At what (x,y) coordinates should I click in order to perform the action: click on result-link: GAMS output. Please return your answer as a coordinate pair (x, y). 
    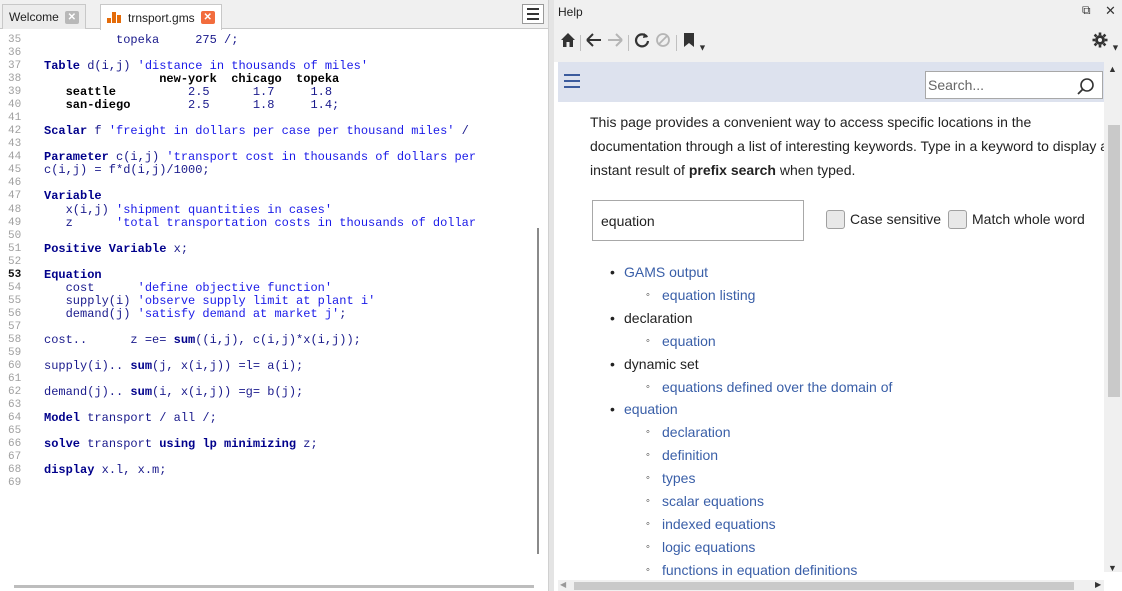
    Looking at the image, I should click on (666, 272).